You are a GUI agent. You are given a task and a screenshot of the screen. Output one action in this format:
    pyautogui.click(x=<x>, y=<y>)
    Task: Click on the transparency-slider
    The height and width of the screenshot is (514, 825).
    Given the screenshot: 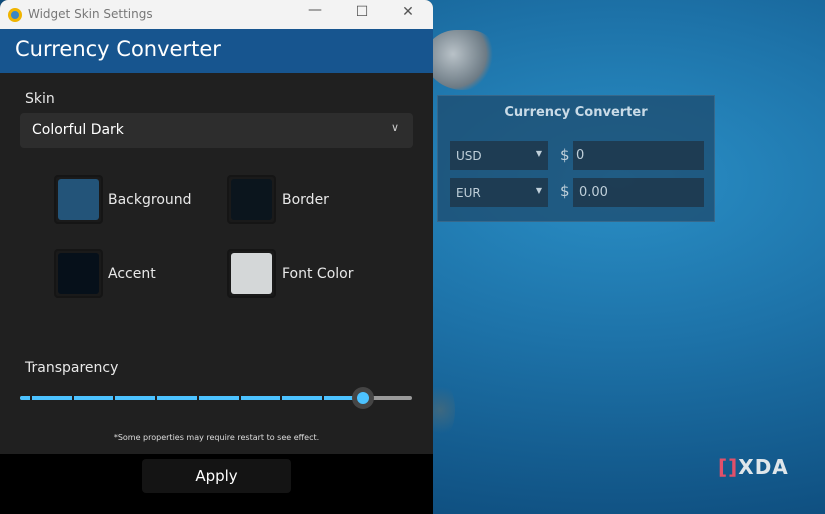 What is the action you would take?
    pyautogui.click(x=216, y=398)
    